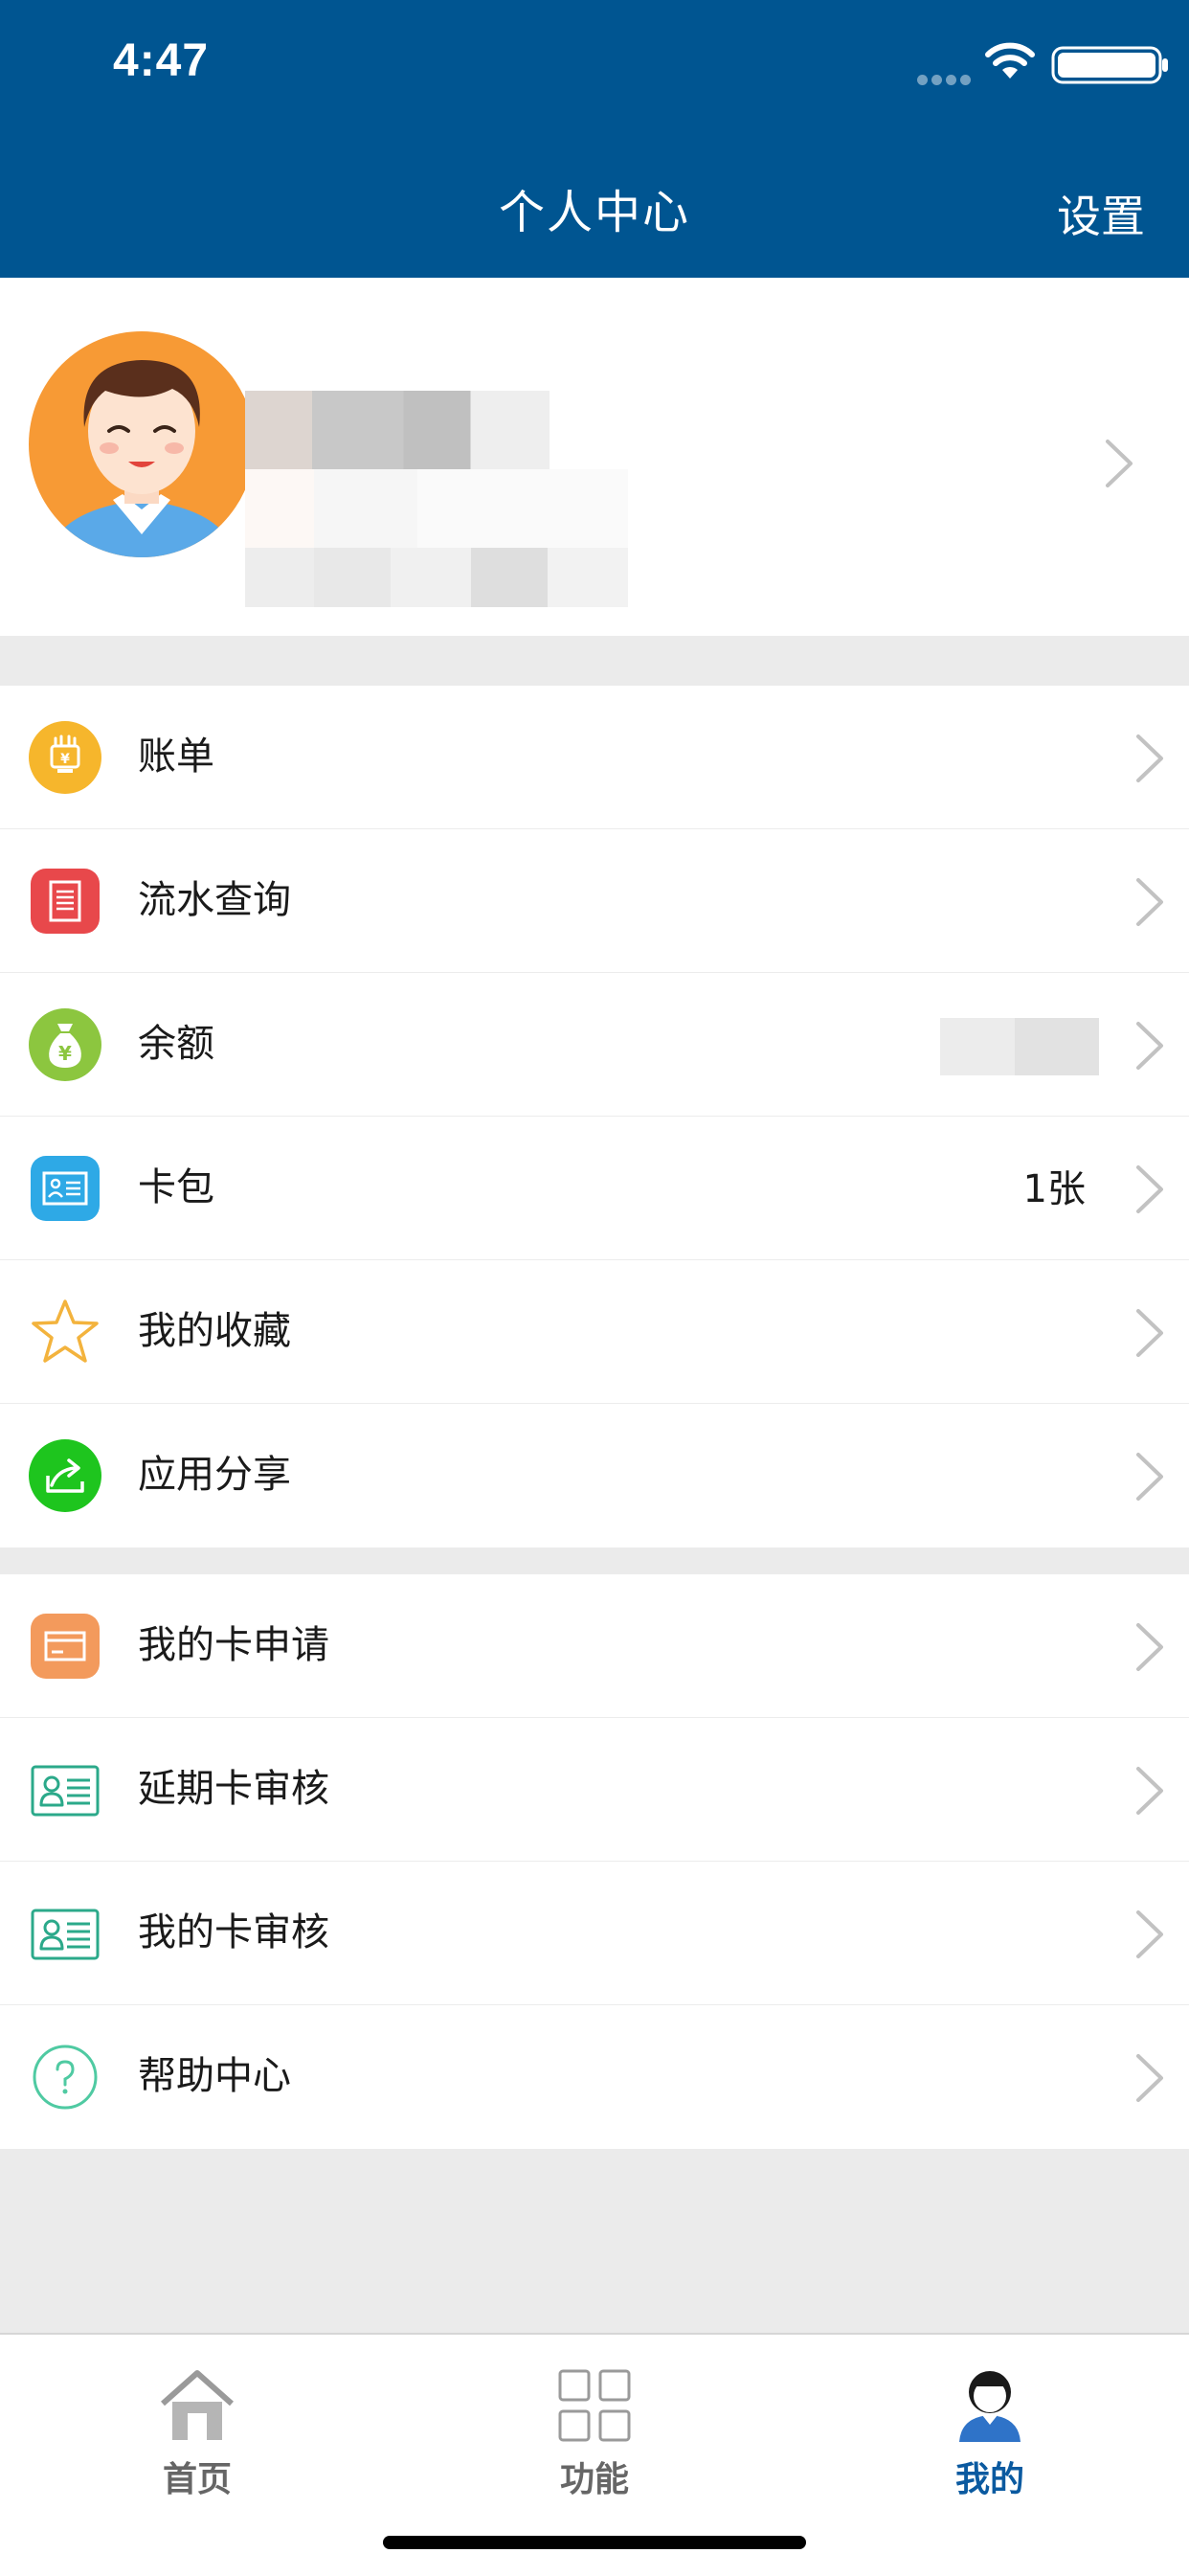  What do you see at coordinates (397, 430) in the screenshot?
I see `username-redacted` at bounding box center [397, 430].